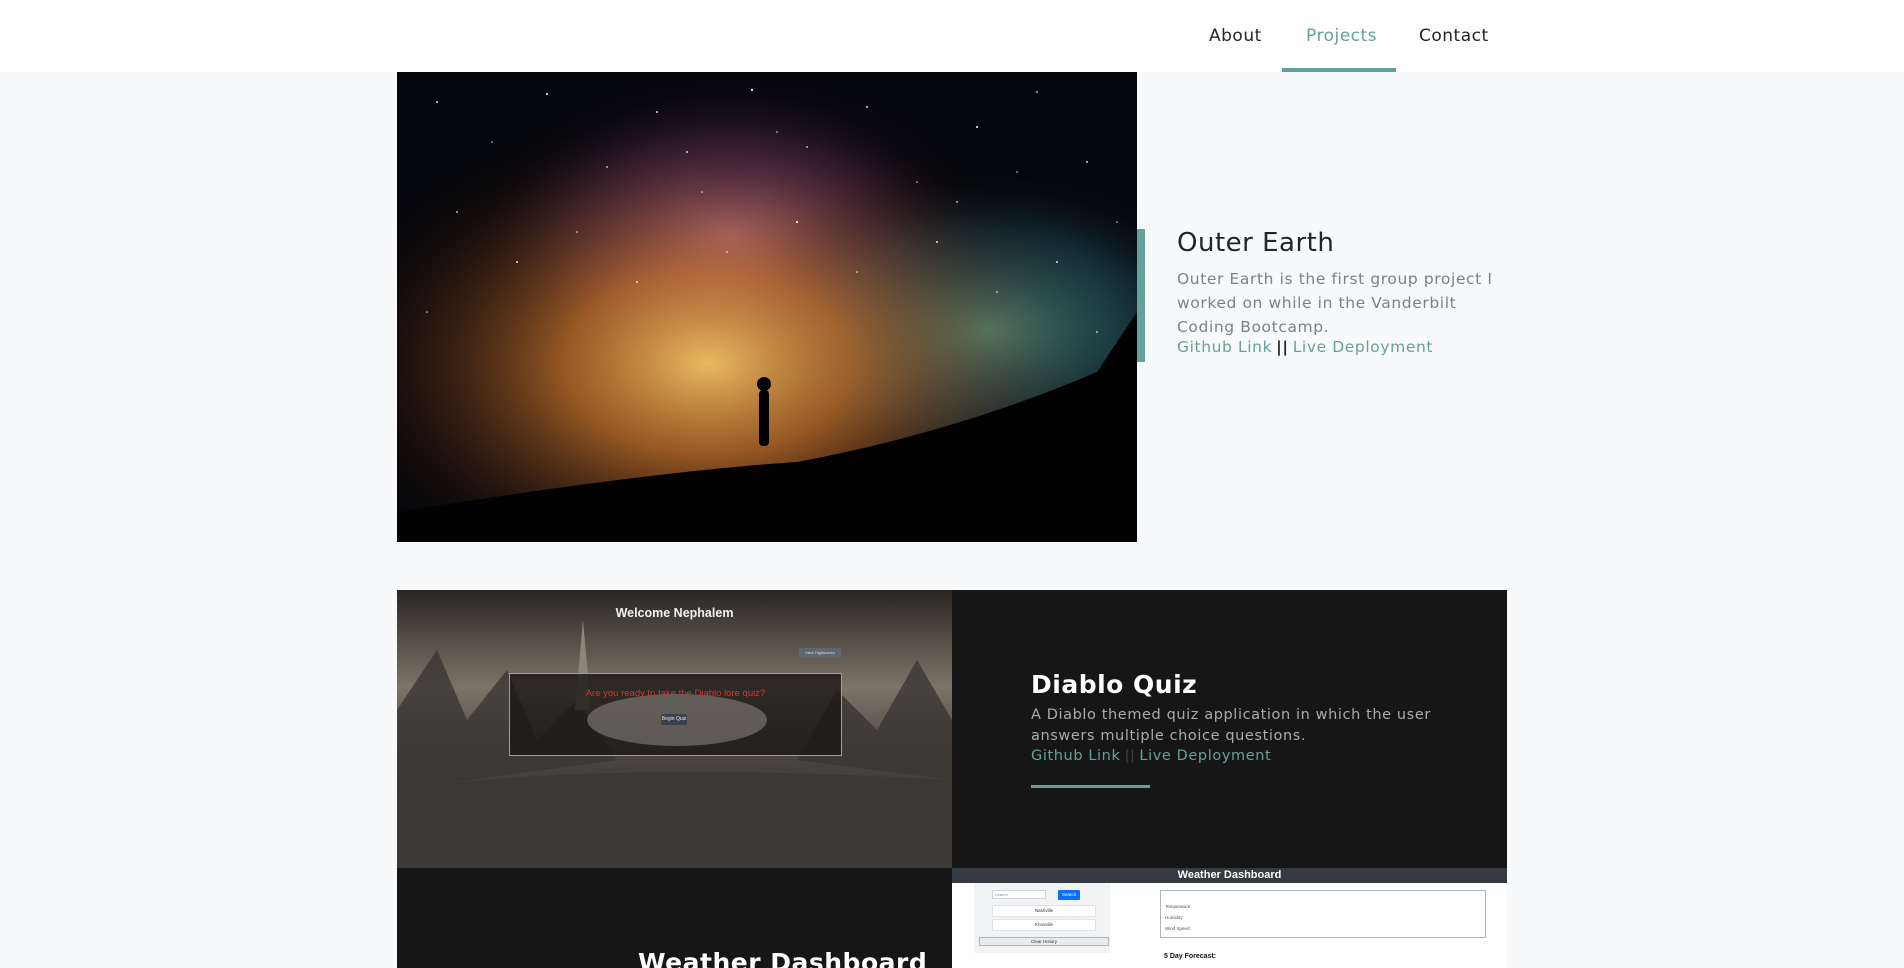  I want to click on weather-app-header: Weather Dashboard, so click(1229, 875).